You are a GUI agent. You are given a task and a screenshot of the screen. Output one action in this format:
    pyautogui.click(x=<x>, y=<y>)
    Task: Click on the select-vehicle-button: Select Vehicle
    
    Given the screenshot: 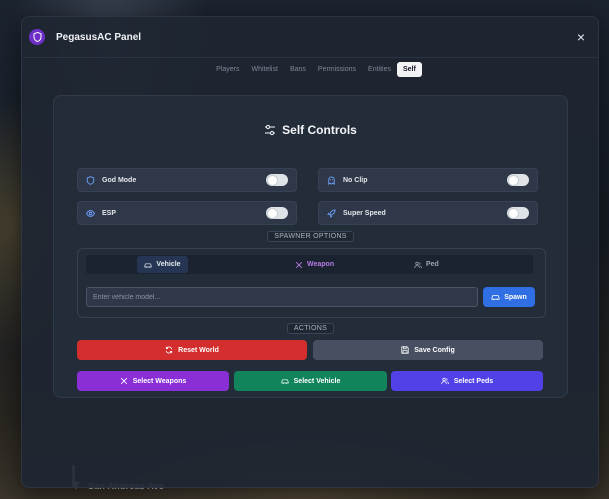 What is the action you would take?
    pyautogui.click(x=310, y=381)
    